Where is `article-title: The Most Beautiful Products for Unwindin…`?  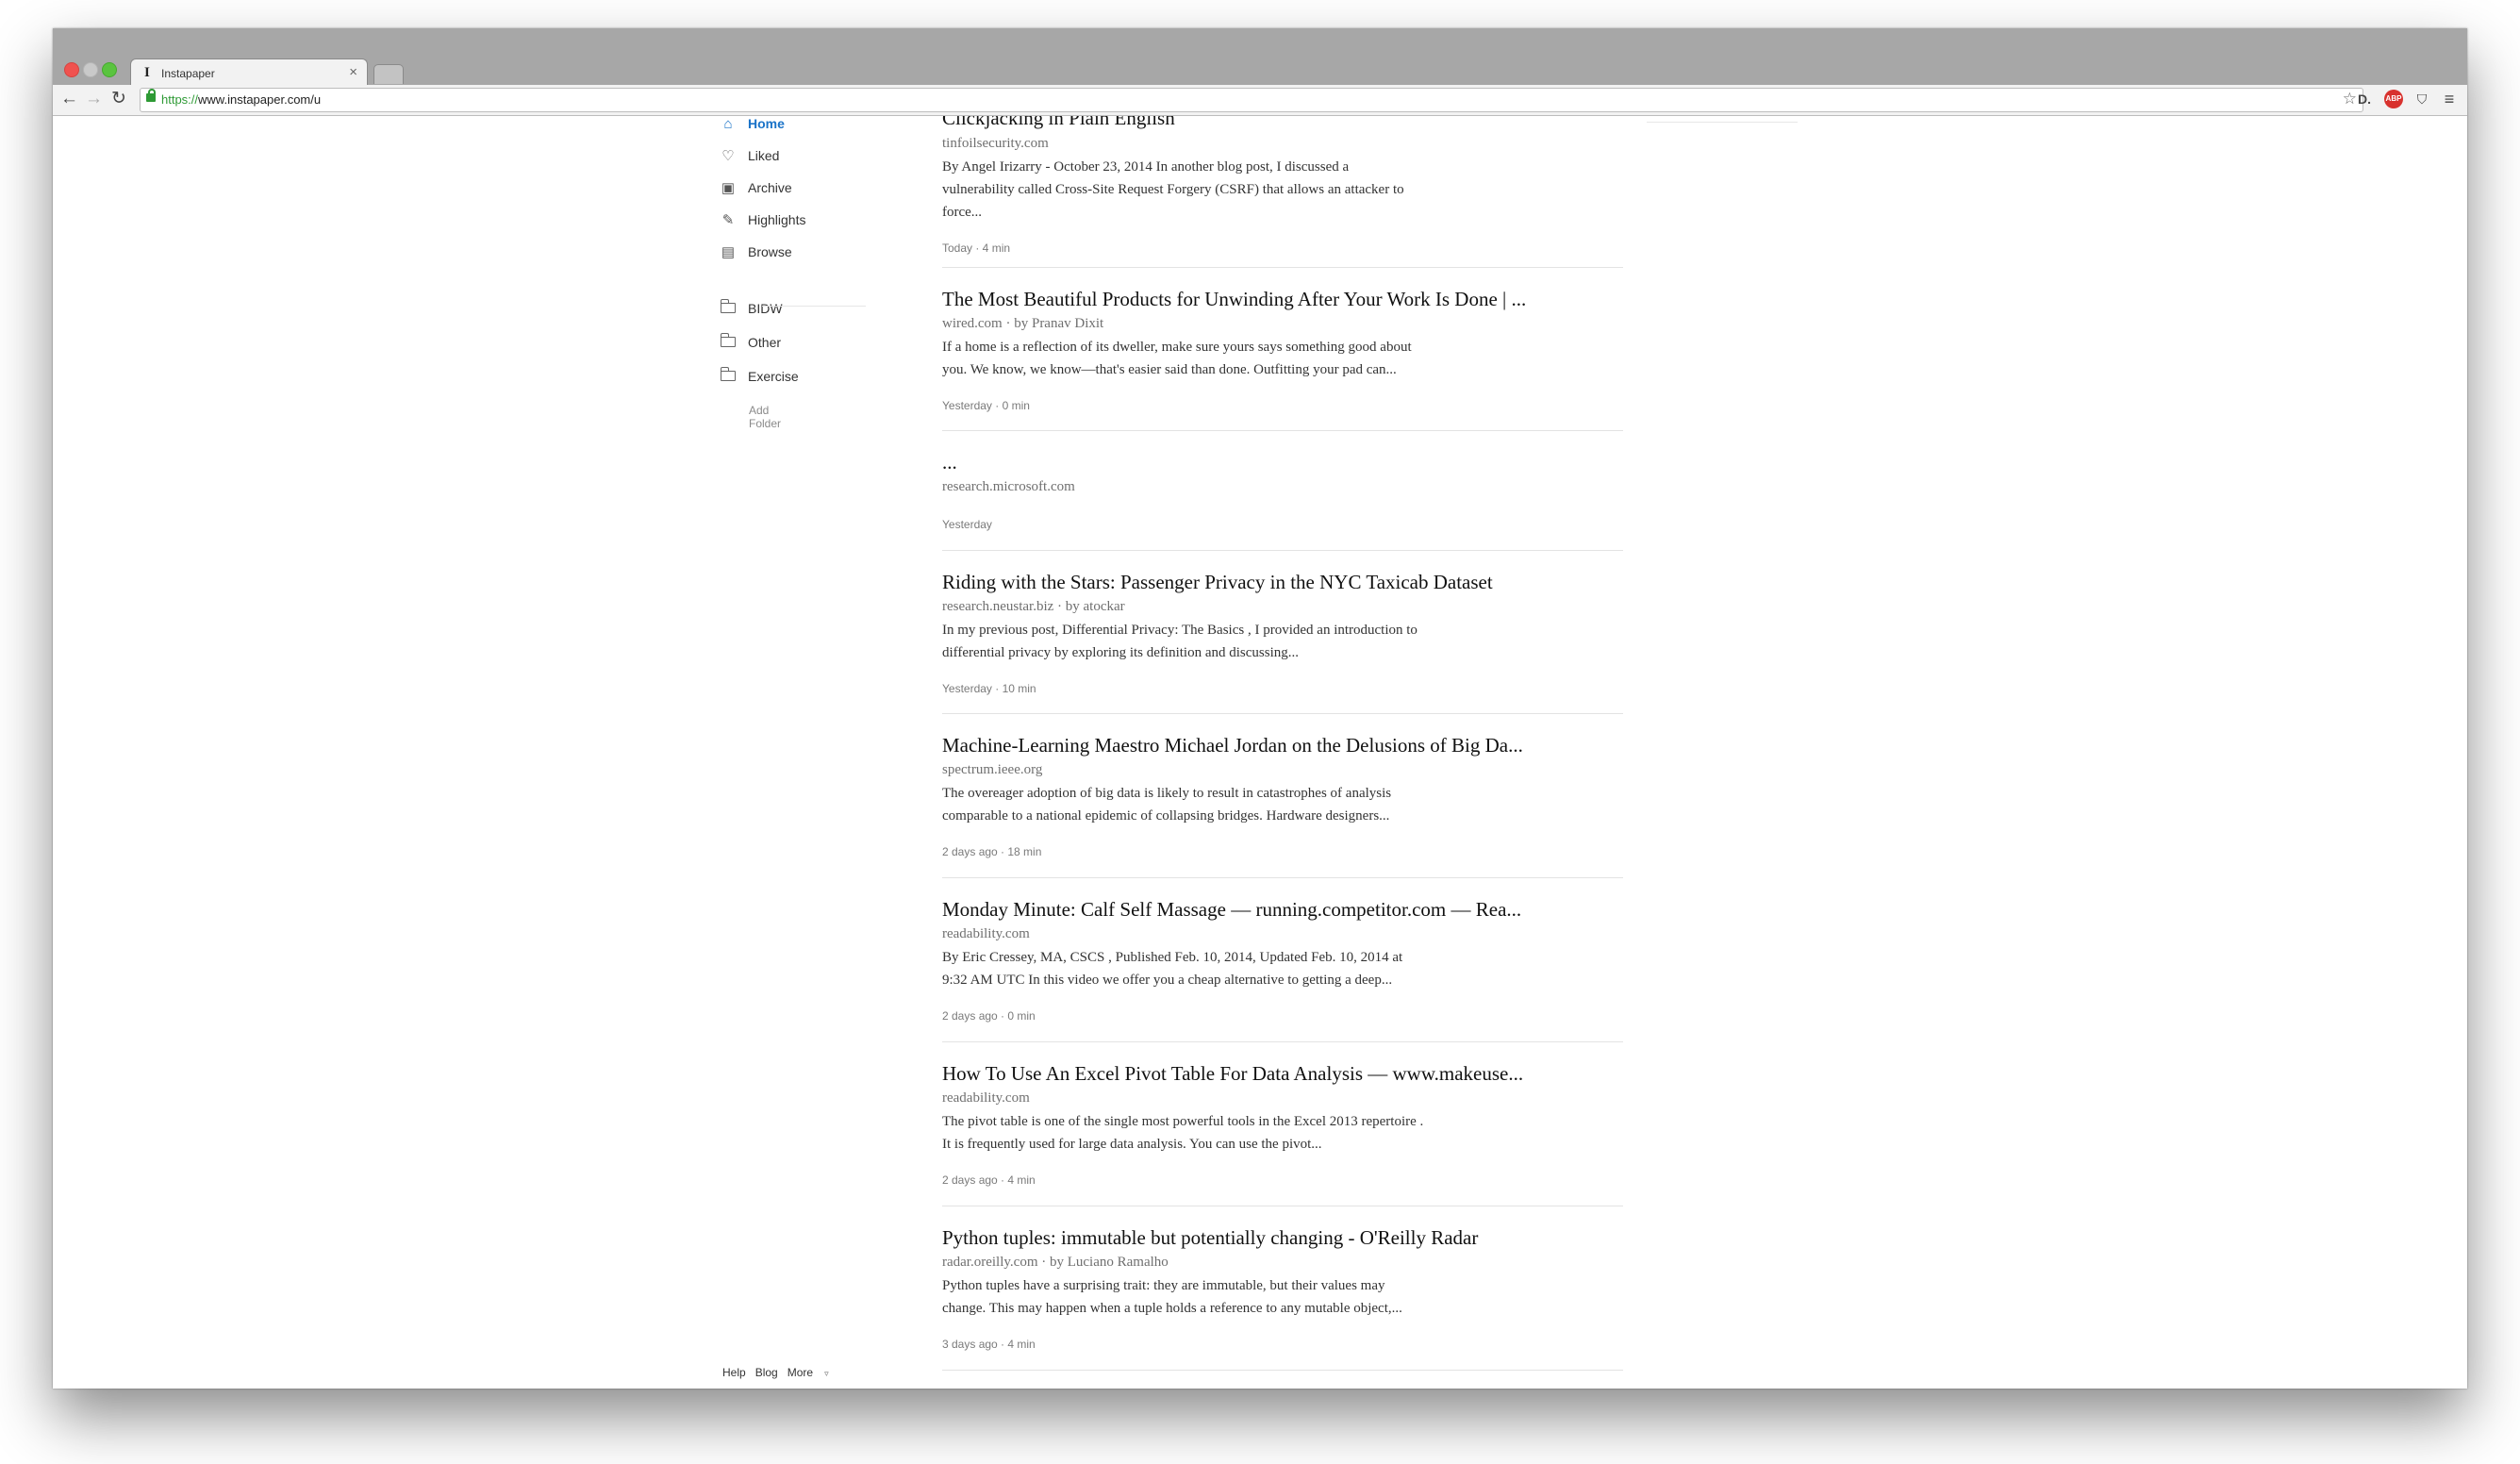
article-title: The Most Beautiful Products for Unwindin… is located at coordinates (1234, 299).